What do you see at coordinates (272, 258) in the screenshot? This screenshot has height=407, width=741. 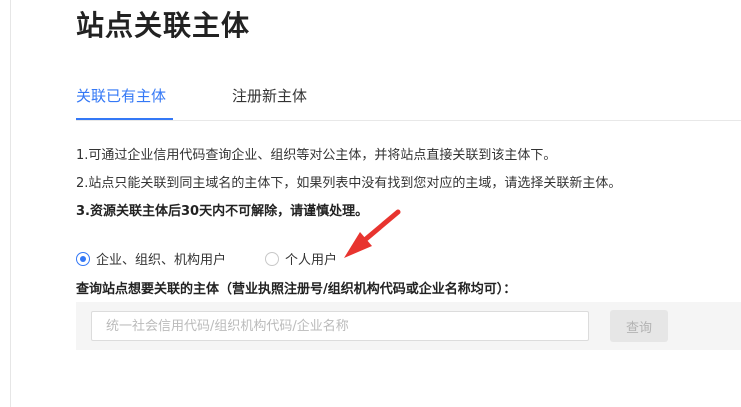 I see `radio-unchecked-icon` at bounding box center [272, 258].